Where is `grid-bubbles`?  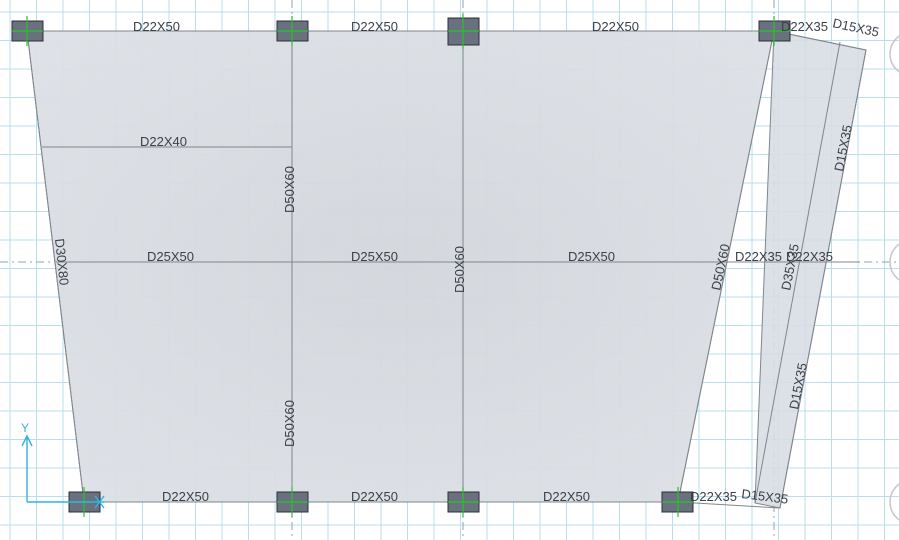 grid-bubbles is located at coordinates (894, 278).